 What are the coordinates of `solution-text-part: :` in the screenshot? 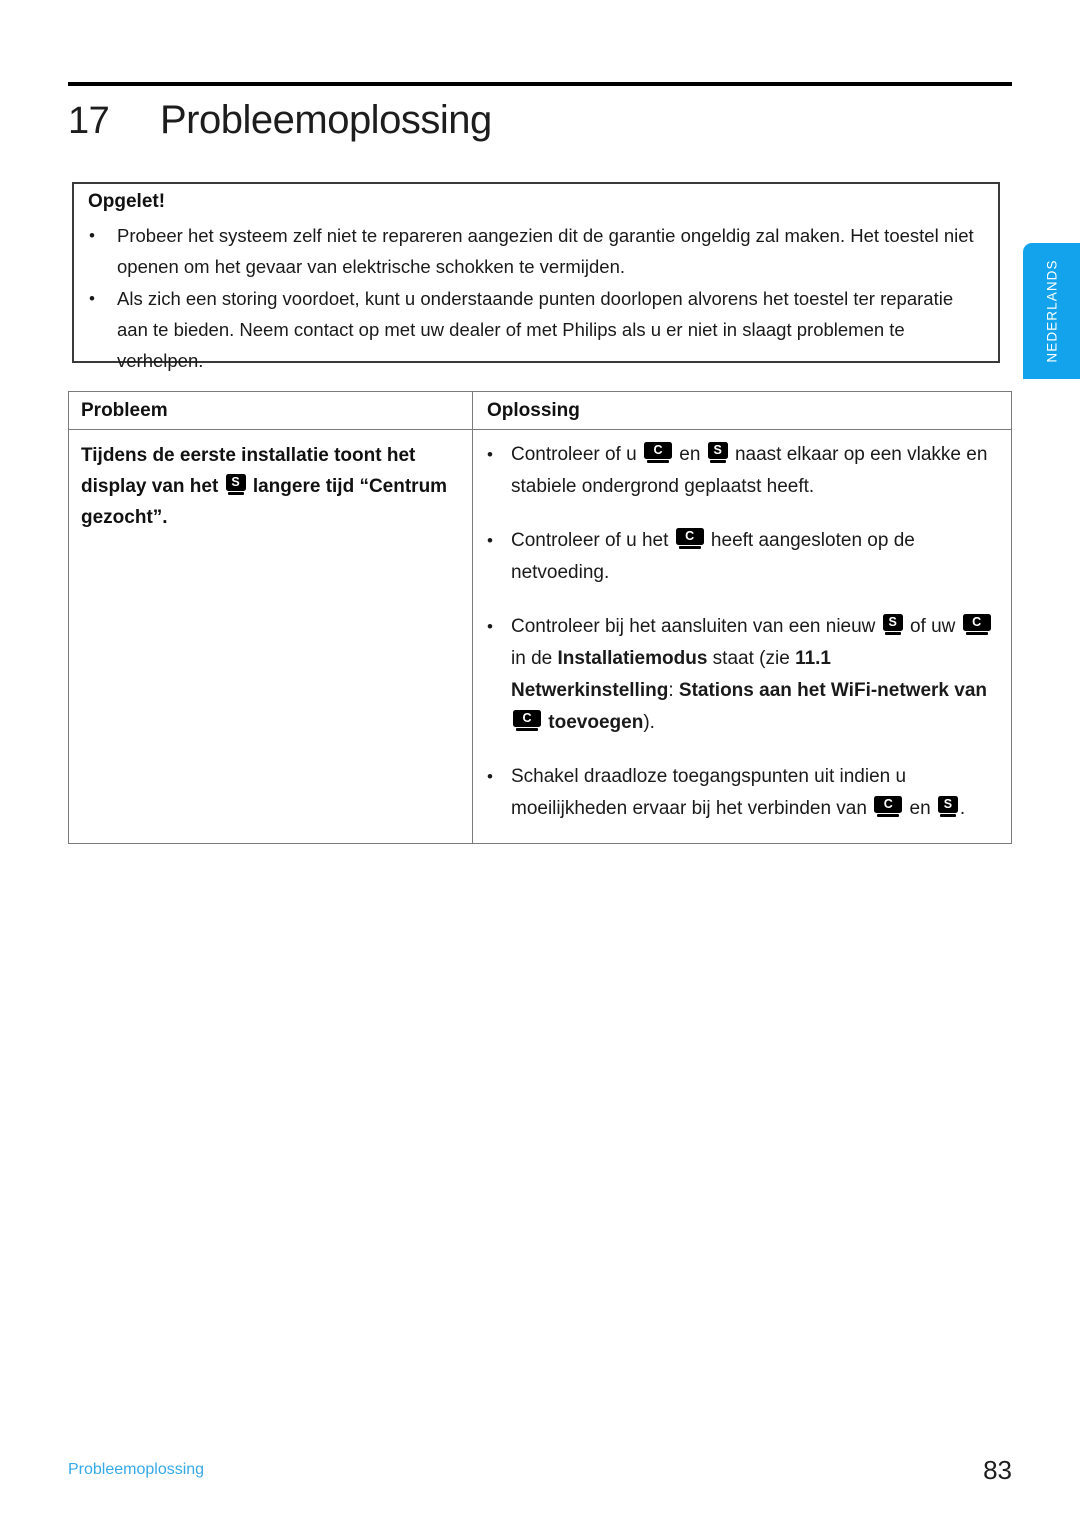 It's located at (673, 690).